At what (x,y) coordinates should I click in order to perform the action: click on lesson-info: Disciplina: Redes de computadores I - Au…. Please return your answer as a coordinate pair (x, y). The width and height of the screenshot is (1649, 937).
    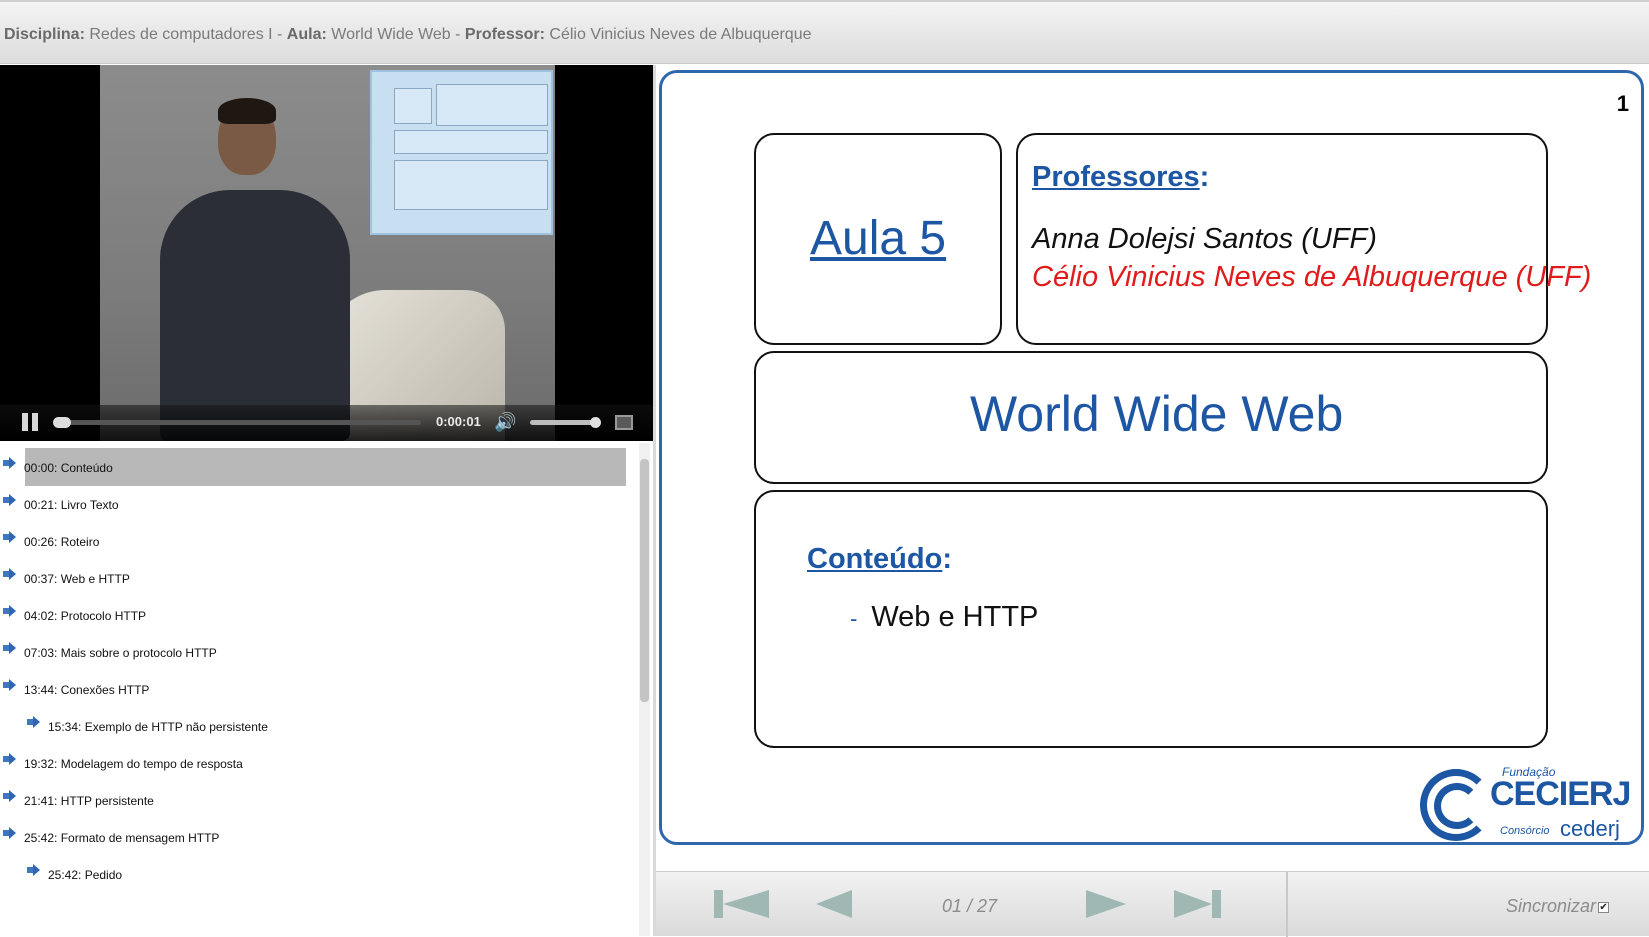
    Looking at the image, I should click on (408, 35).